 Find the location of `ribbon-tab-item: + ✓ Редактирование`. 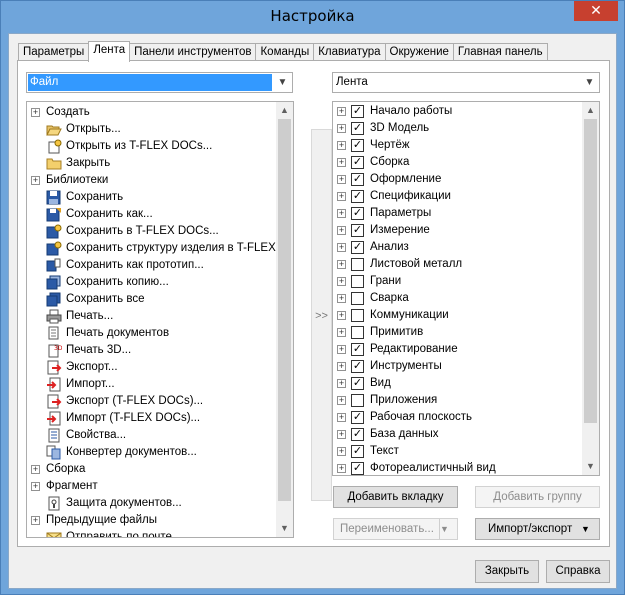

ribbon-tab-item: + ✓ Редактирование is located at coordinates (458, 349).